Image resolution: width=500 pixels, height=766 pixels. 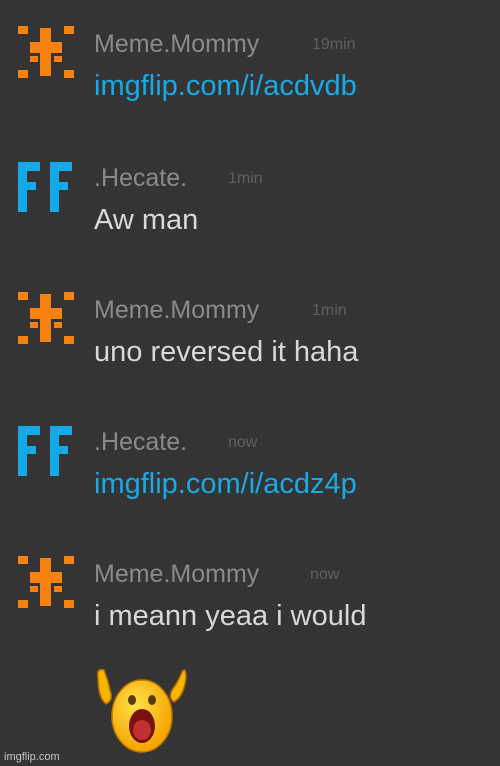 I want to click on message-text: uno reversed it haha, so click(x=226, y=352).